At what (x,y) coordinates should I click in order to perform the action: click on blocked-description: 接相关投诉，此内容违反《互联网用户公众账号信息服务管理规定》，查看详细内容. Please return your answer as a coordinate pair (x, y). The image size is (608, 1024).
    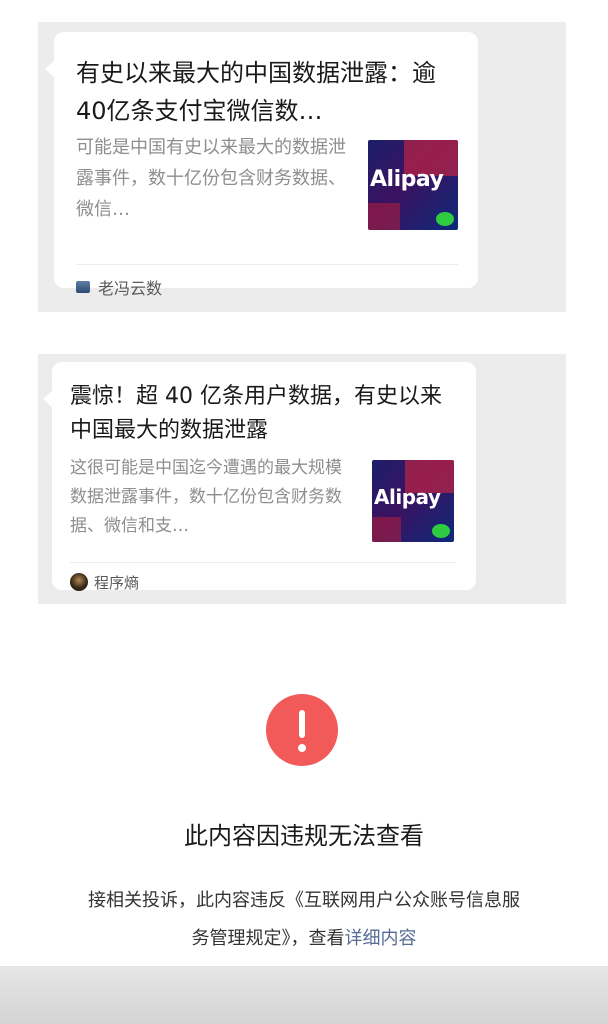
    Looking at the image, I should click on (304, 920).